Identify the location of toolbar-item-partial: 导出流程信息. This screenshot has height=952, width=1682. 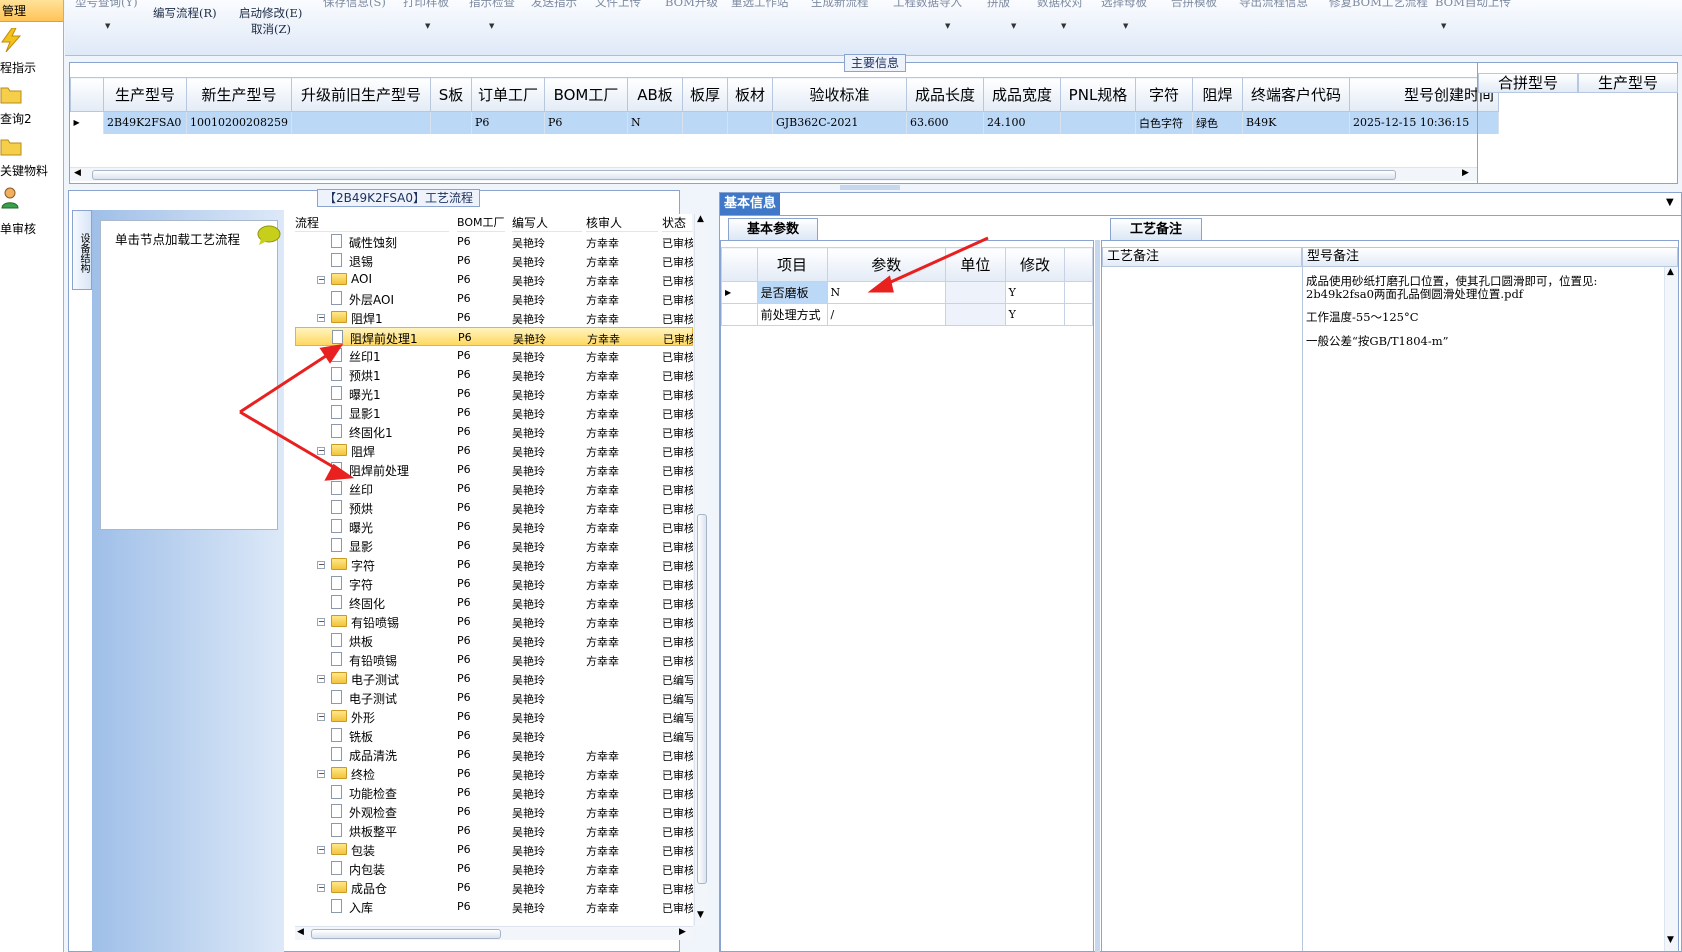
(1273, 5).